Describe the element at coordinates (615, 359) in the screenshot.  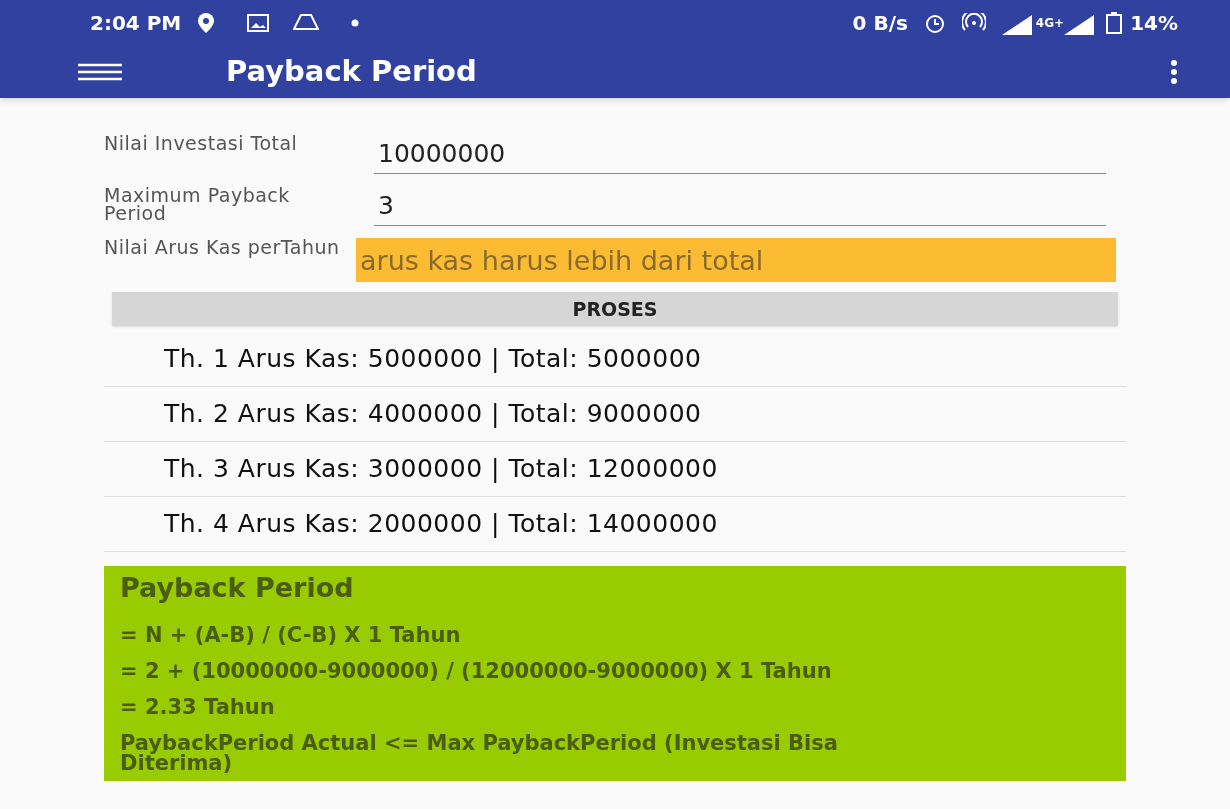
I see `result-row: Th. 1 Arus Kas: 5000000 | Total: 5000000` at that location.